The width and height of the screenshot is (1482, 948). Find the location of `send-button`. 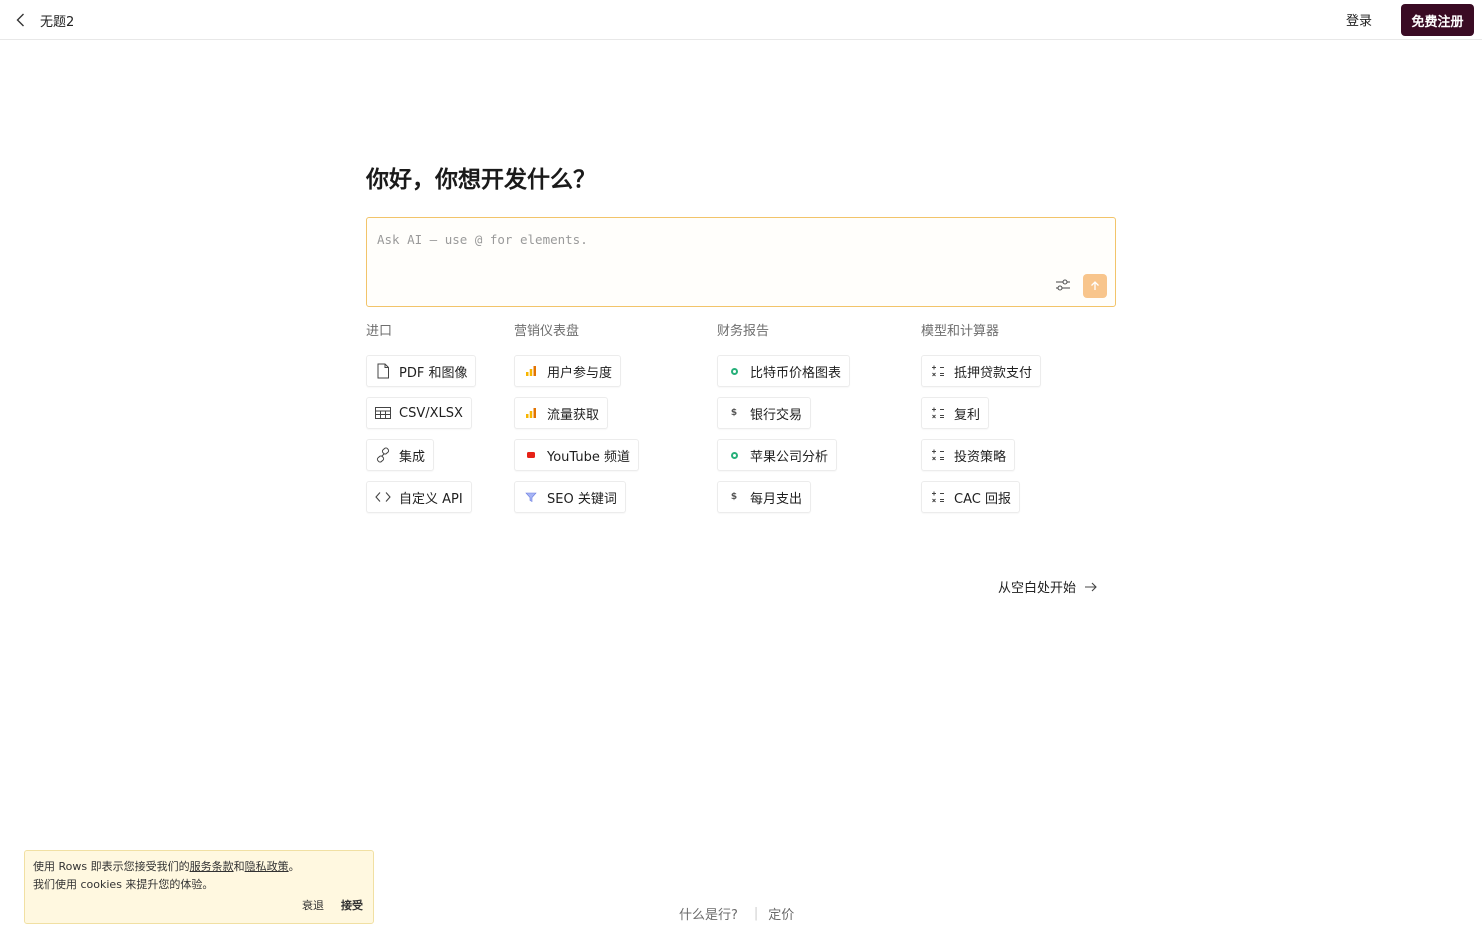

send-button is located at coordinates (1095, 286).